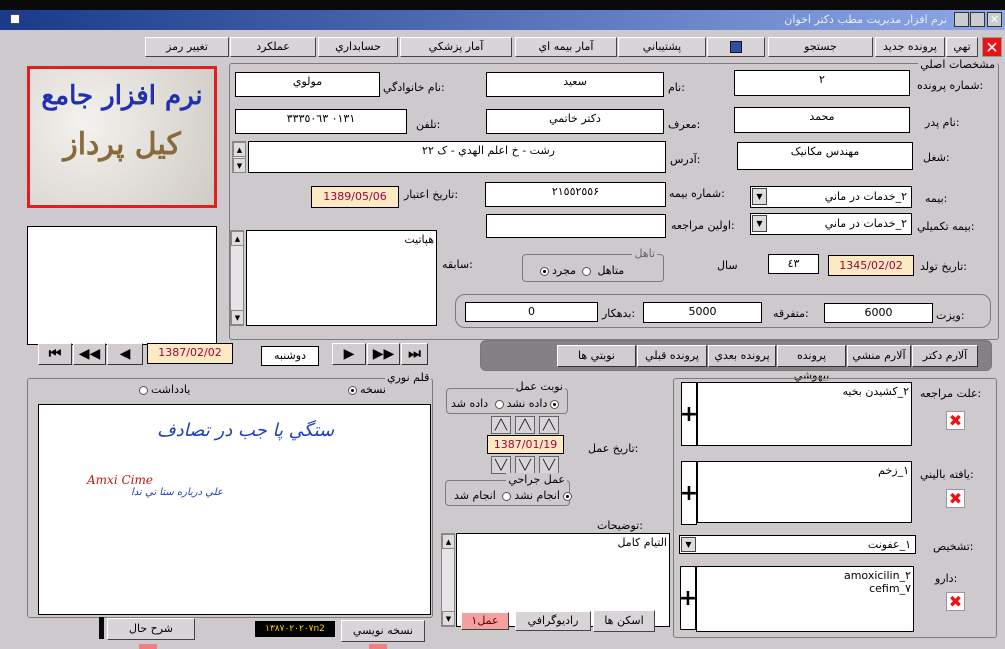 This screenshot has height=649, width=1005. What do you see at coordinates (575, 84) in the screenshot?
I see `first-name-field: سعيد` at bounding box center [575, 84].